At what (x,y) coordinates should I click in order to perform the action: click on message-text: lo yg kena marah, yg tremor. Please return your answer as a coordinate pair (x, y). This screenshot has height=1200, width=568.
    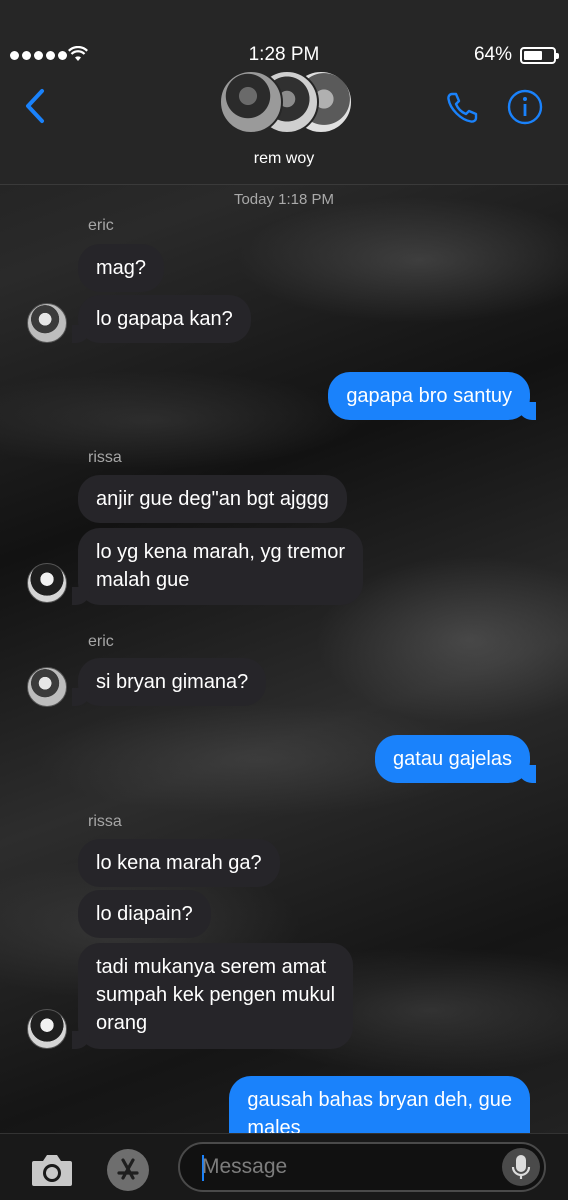
    Looking at the image, I should click on (220, 552).